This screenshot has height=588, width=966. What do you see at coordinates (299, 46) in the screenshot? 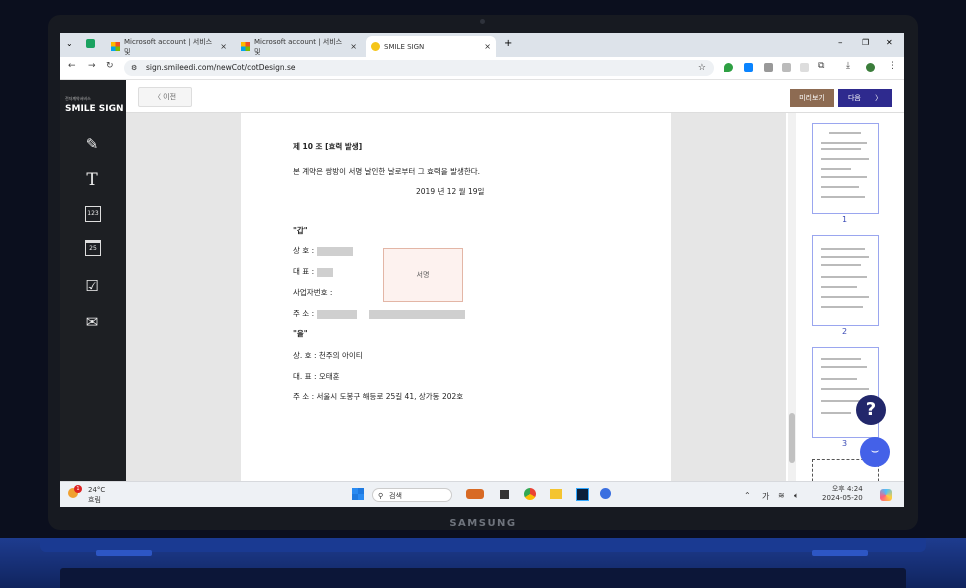
I see `tab-microsoft-2: Microsoft account | 서비스 및 ×` at bounding box center [299, 46].